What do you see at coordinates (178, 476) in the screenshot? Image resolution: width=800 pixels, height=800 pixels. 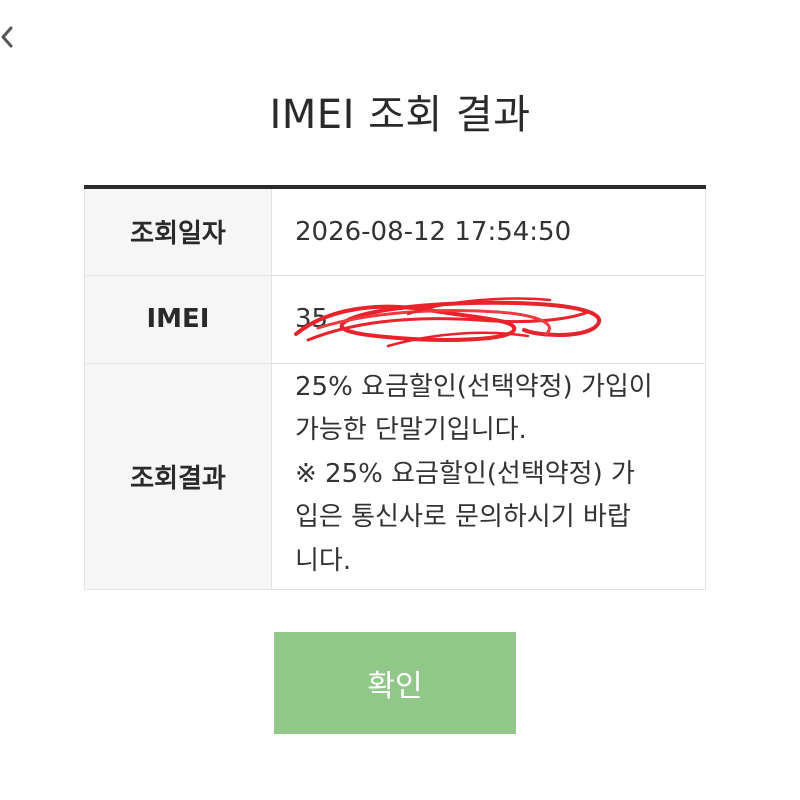 I see `inquiry-result-label: 조회결과` at bounding box center [178, 476].